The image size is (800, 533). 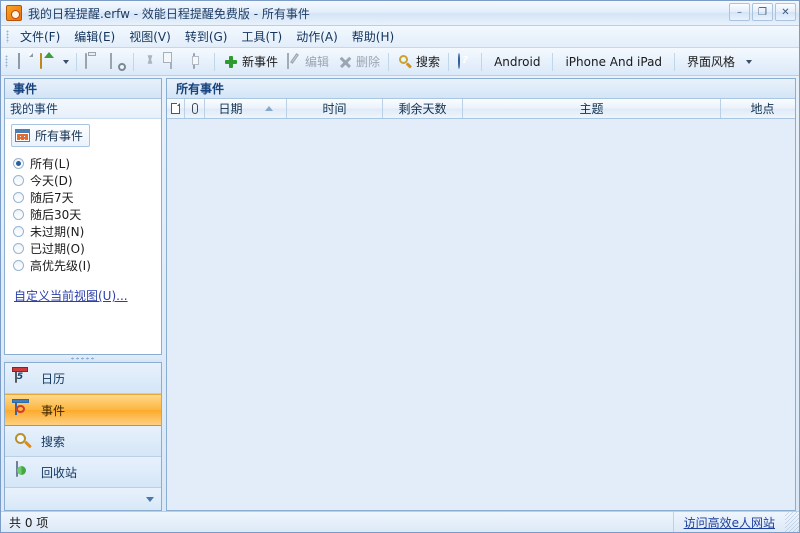 What do you see at coordinates (423, 108) in the screenshot?
I see `column-header-days-remaining: 剩余天数` at bounding box center [423, 108].